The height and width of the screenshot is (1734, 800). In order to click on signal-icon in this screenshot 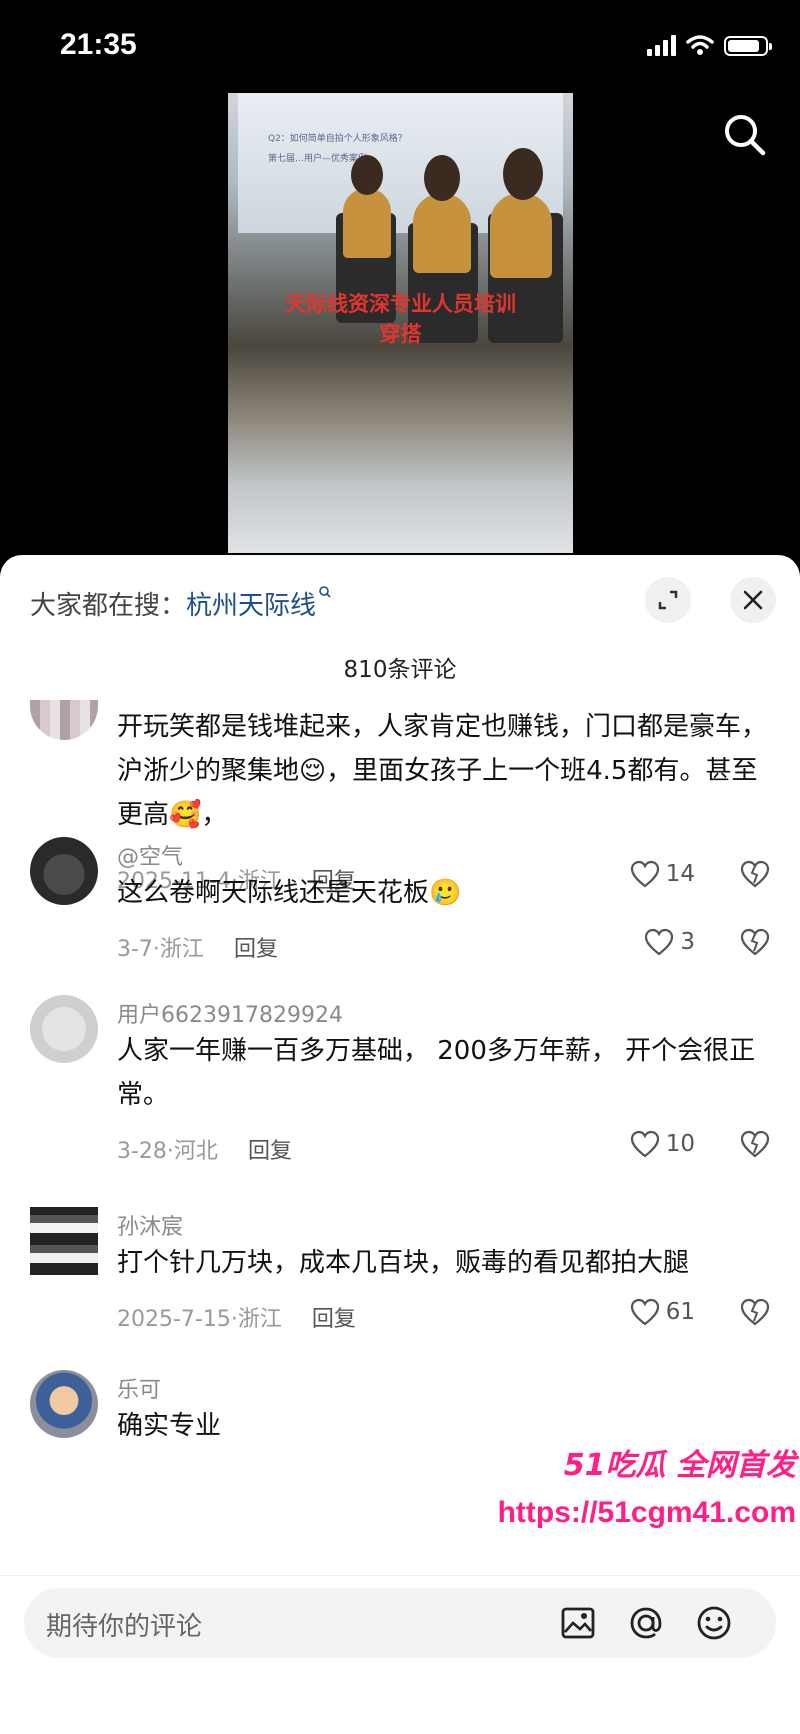, I will do `click(661, 45)`.